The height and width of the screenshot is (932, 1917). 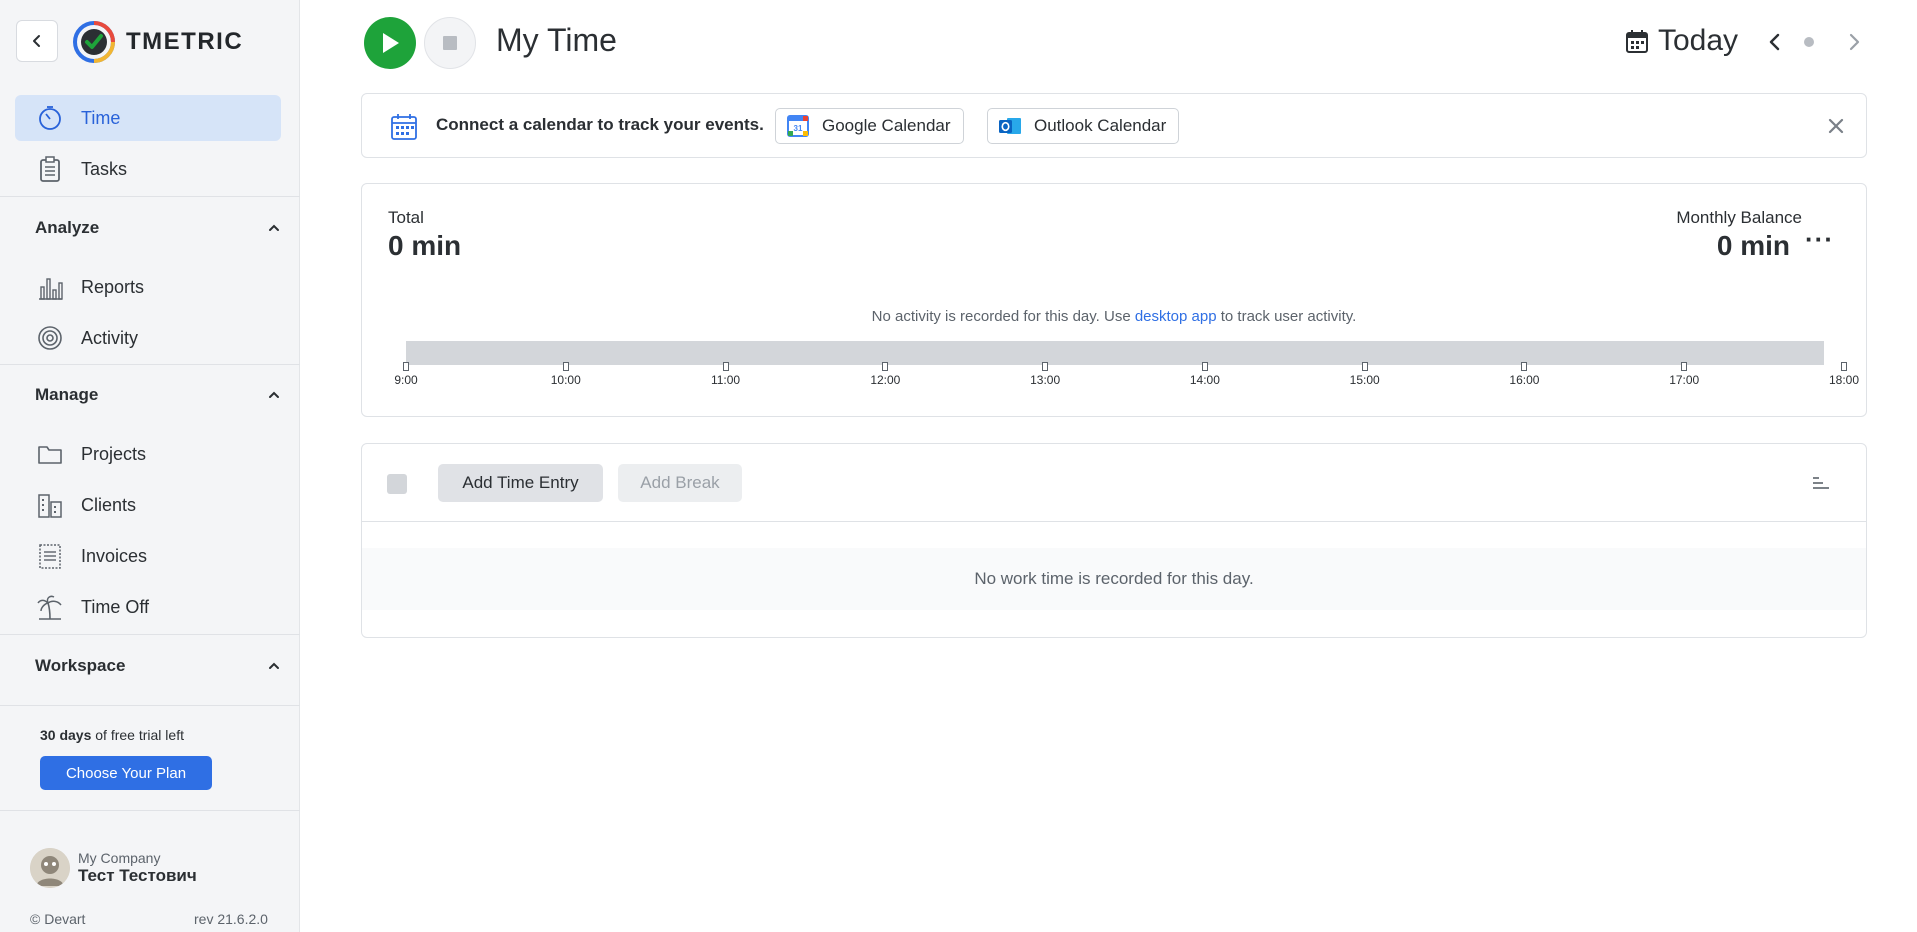 What do you see at coordinates (425, 245) in the screenshot?
I see `total-value: 0 min` at bounding box center [425, 245].